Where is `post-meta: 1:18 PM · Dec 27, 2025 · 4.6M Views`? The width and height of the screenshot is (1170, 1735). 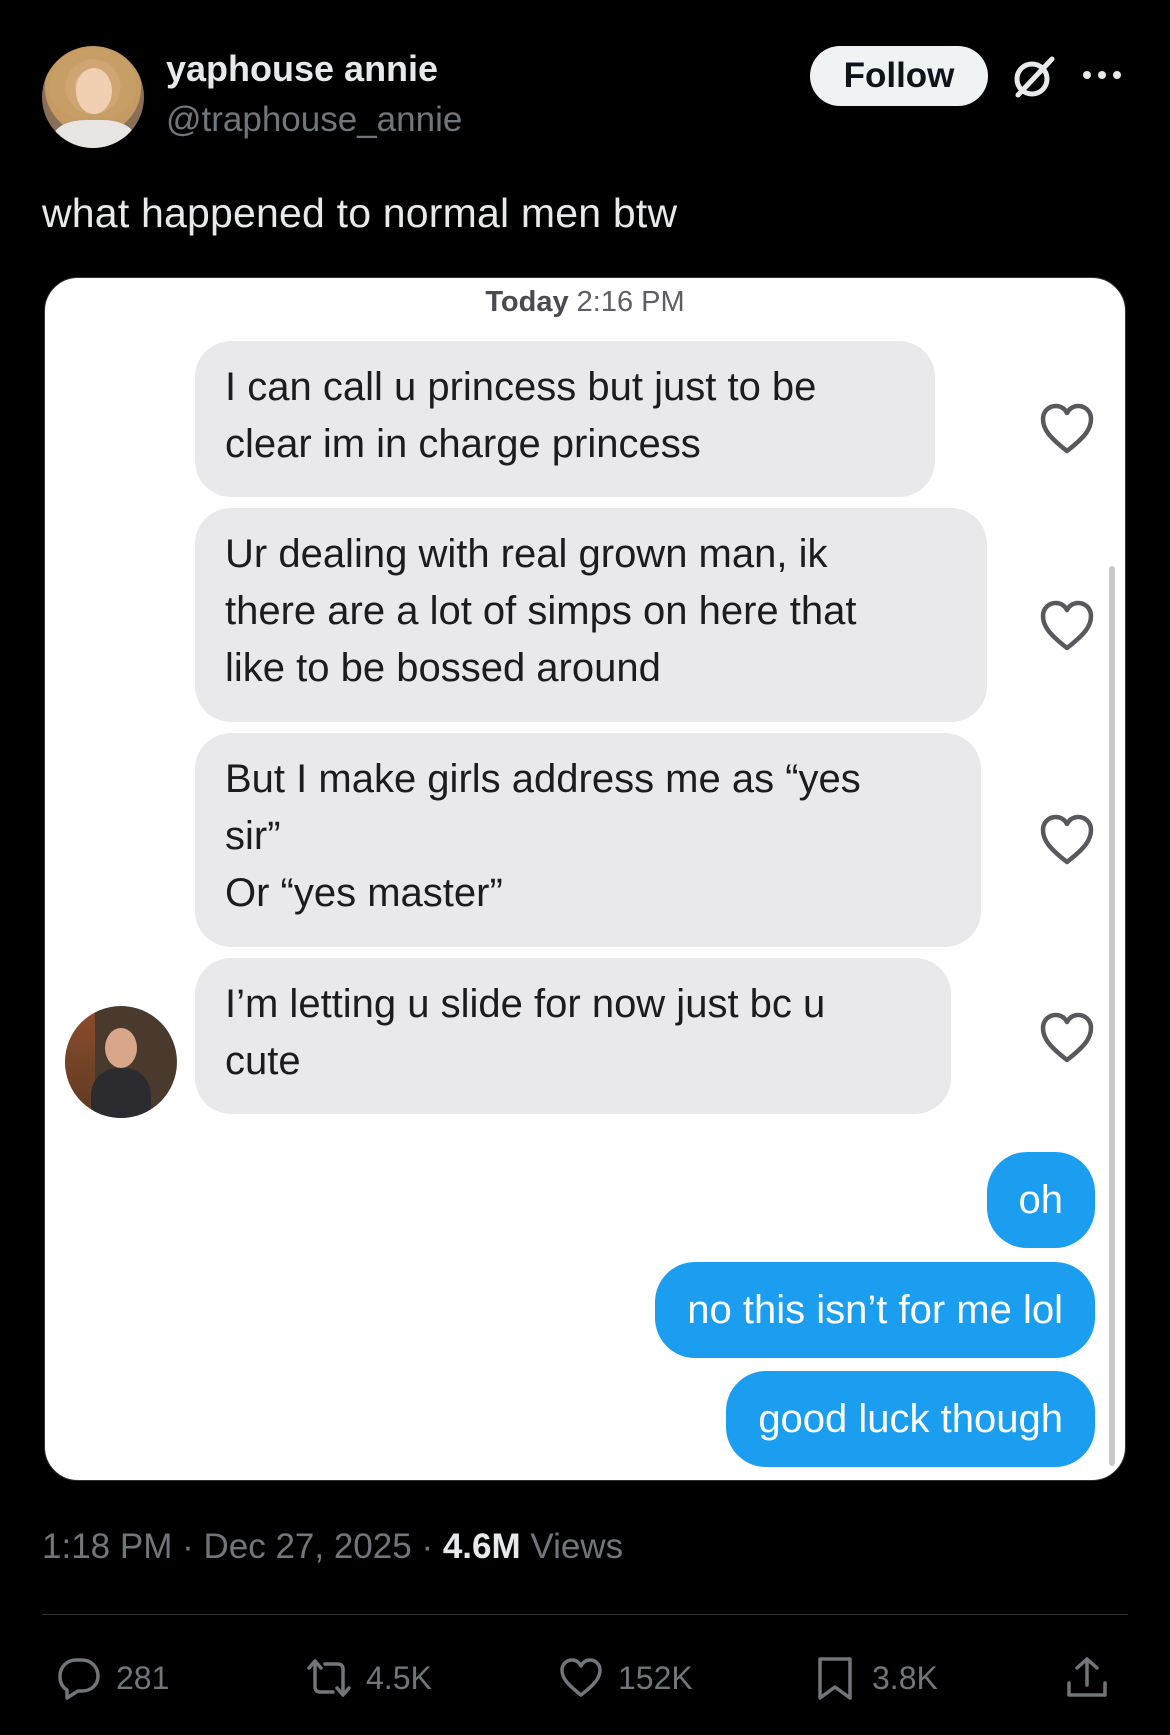
post-meta: 1:18 PM · Dec 27, 2025 · 4.6M Views is located at coordinates (333, 1546).